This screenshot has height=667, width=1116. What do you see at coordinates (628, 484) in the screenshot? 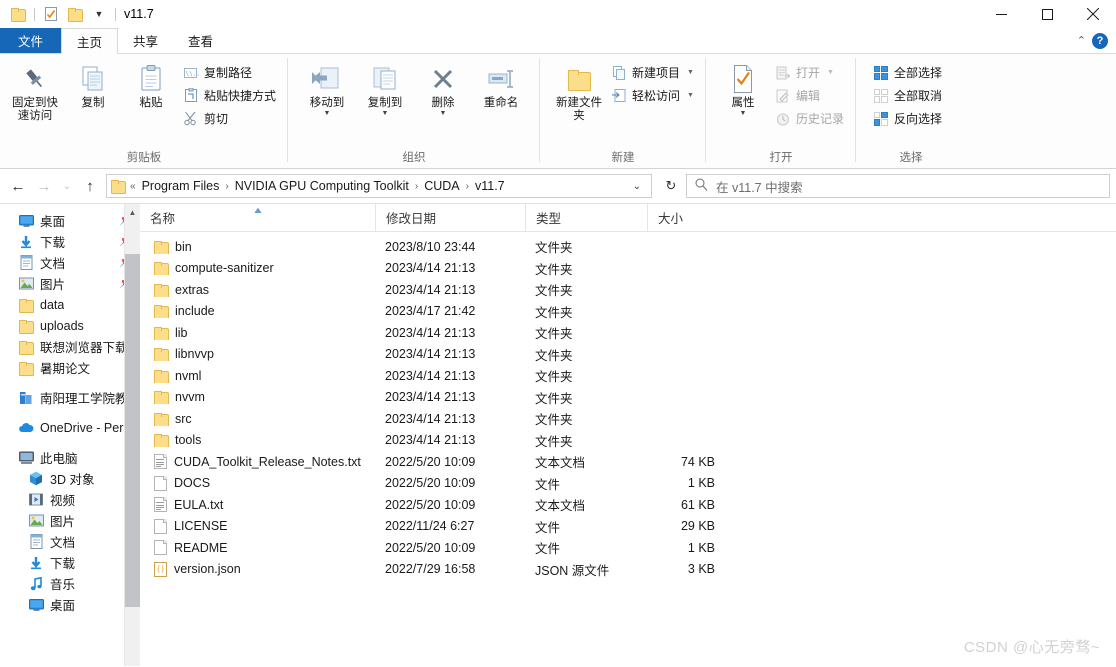
I see `table-row: DOCS 2022/5/20 10:09 文件 1 KB` at bounding box center [628, 484].